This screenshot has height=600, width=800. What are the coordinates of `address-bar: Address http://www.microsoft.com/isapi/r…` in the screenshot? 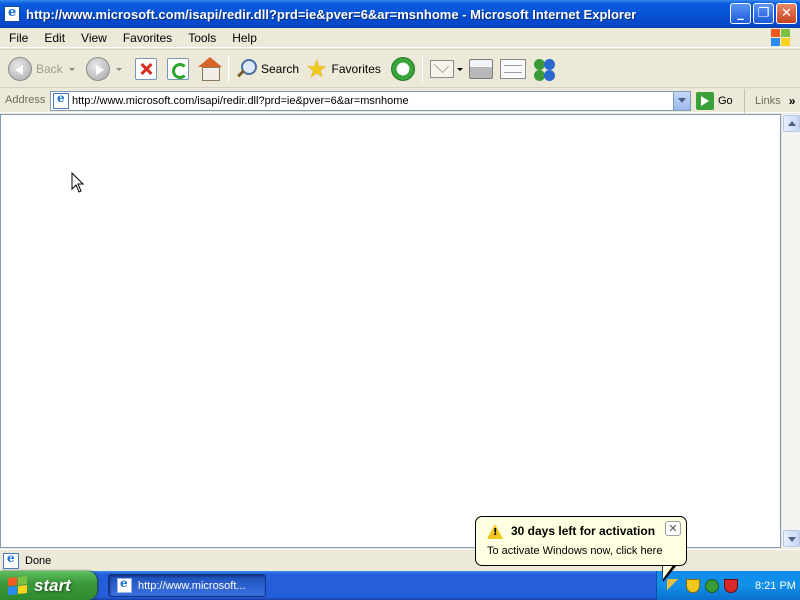 It's located at (400, 101).